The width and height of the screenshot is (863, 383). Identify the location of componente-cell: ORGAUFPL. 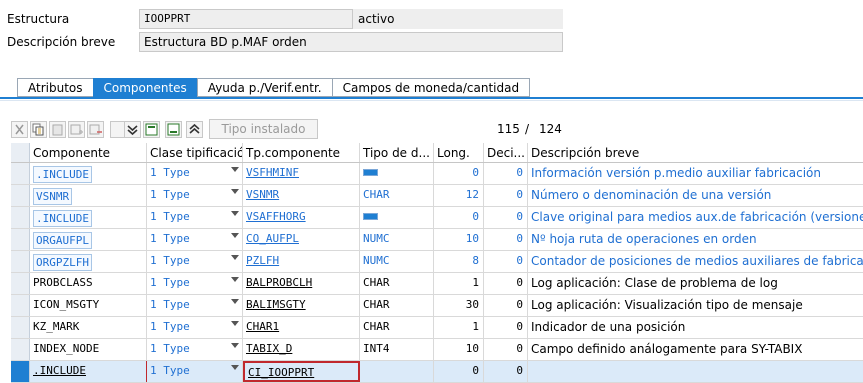
(88, 239).